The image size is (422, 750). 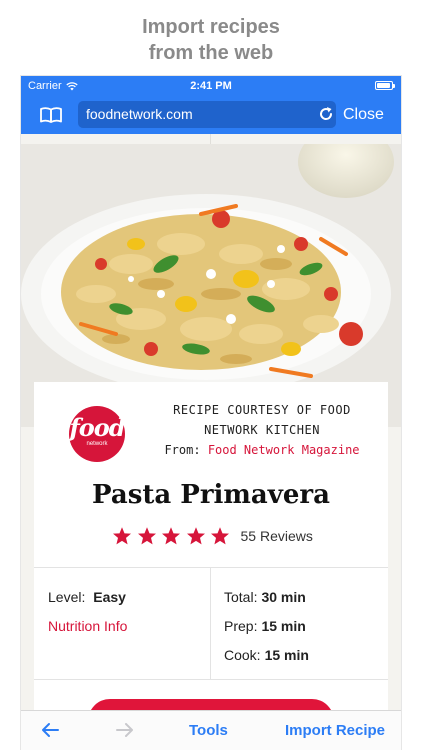 What do you see at coordinates (210, 139) in the screenshot?
I see `page-divider` at bounding box center [210, 139].